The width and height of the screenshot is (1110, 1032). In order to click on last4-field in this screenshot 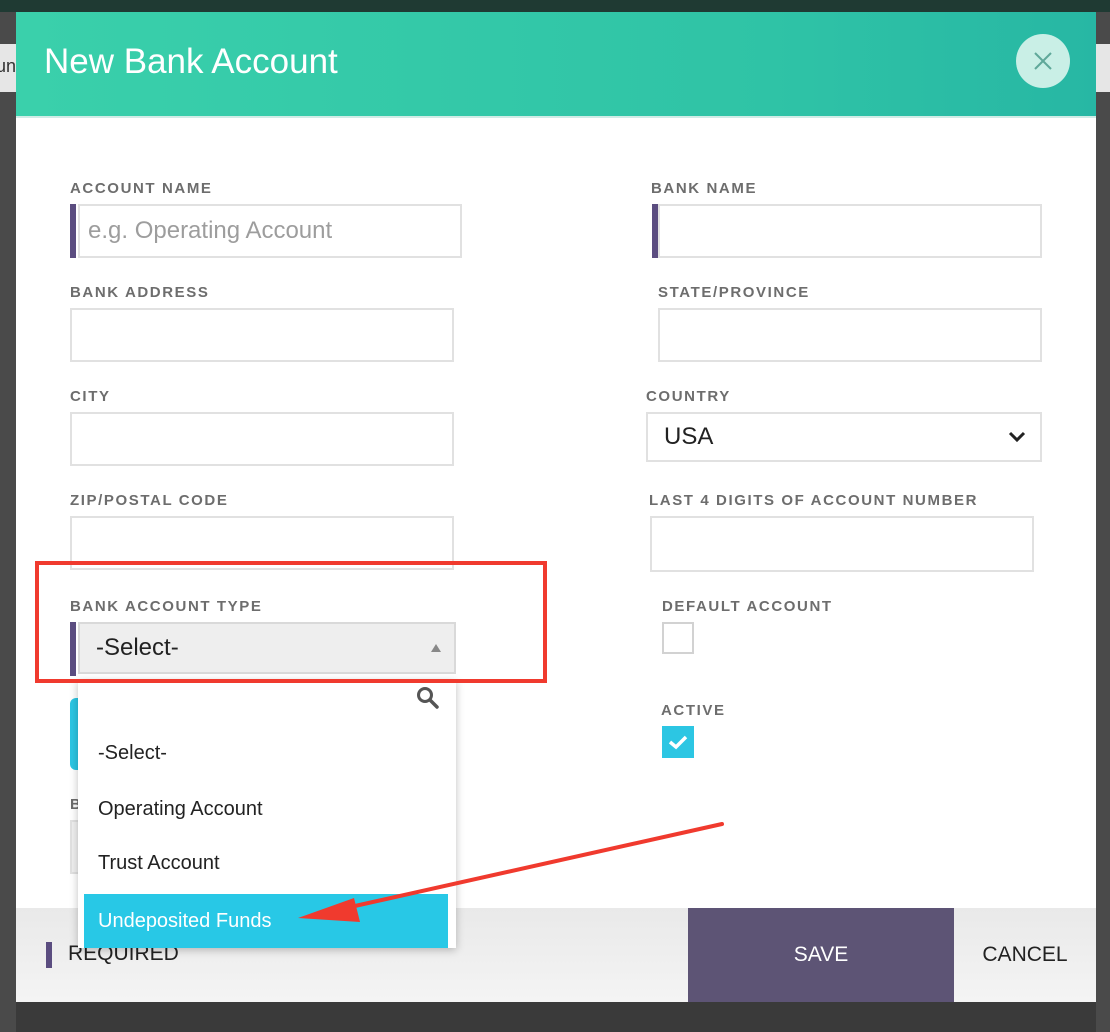, I will do `click(842, 544)`.